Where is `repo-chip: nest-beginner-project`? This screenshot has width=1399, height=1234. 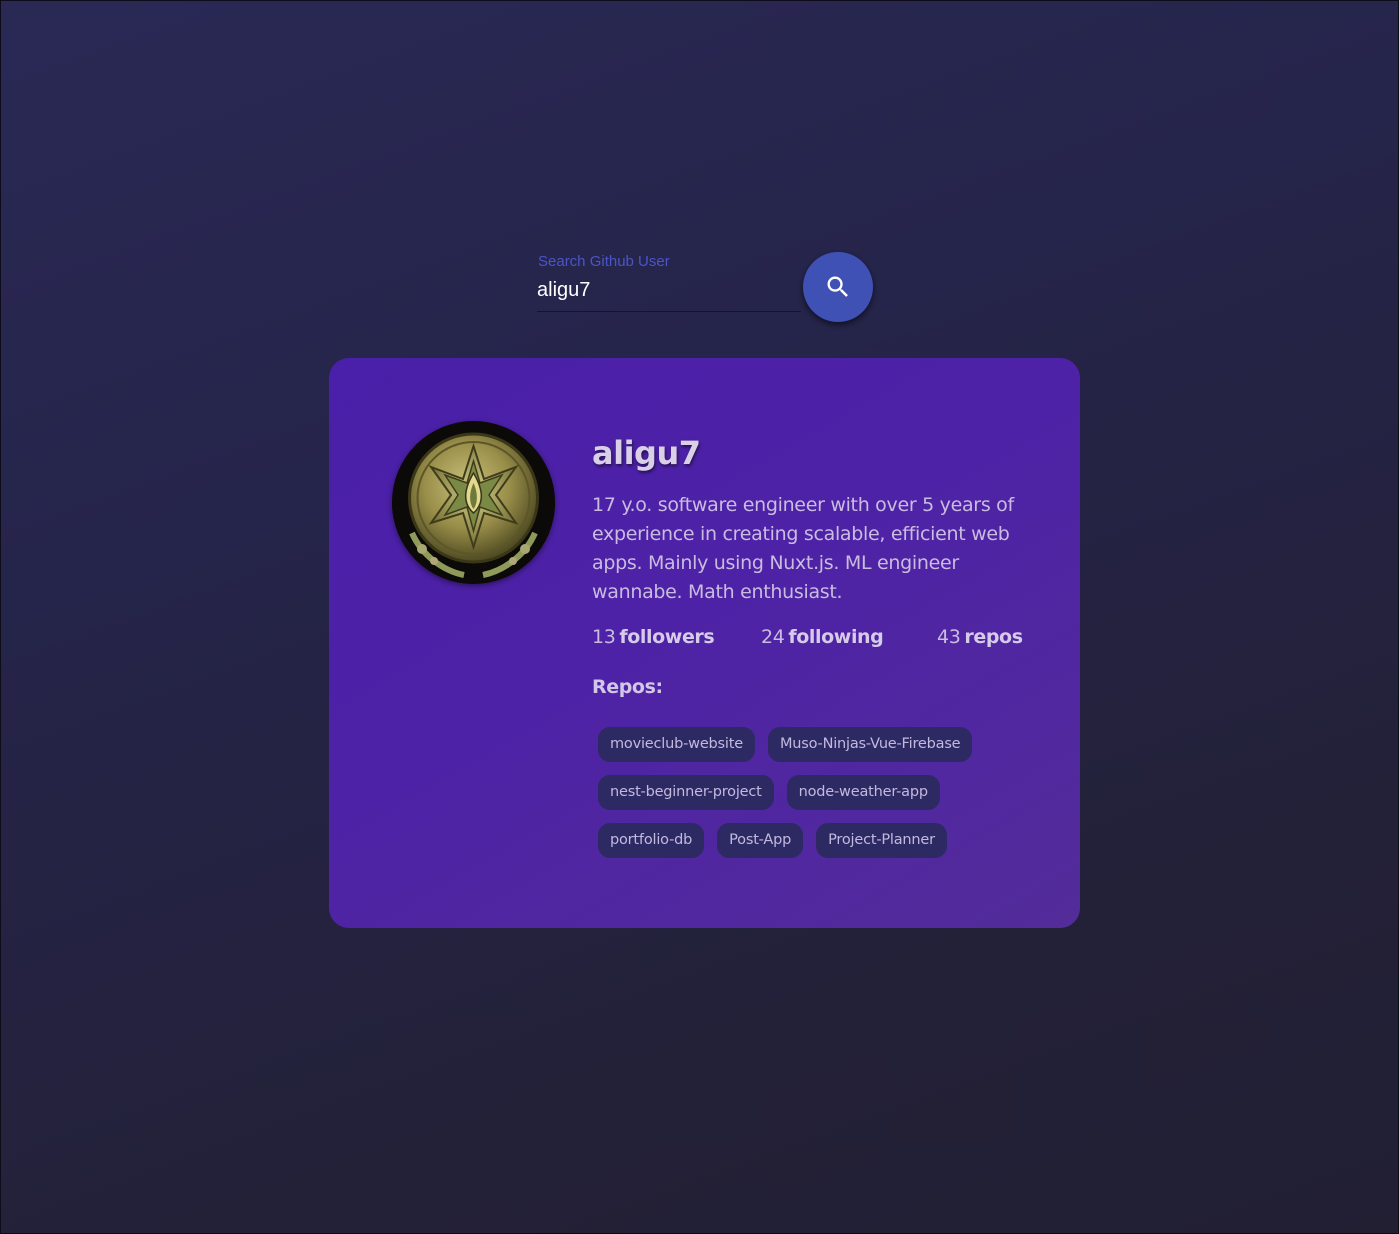 repo-chip: nest-beginner-project is located at coordinates (686, 792).